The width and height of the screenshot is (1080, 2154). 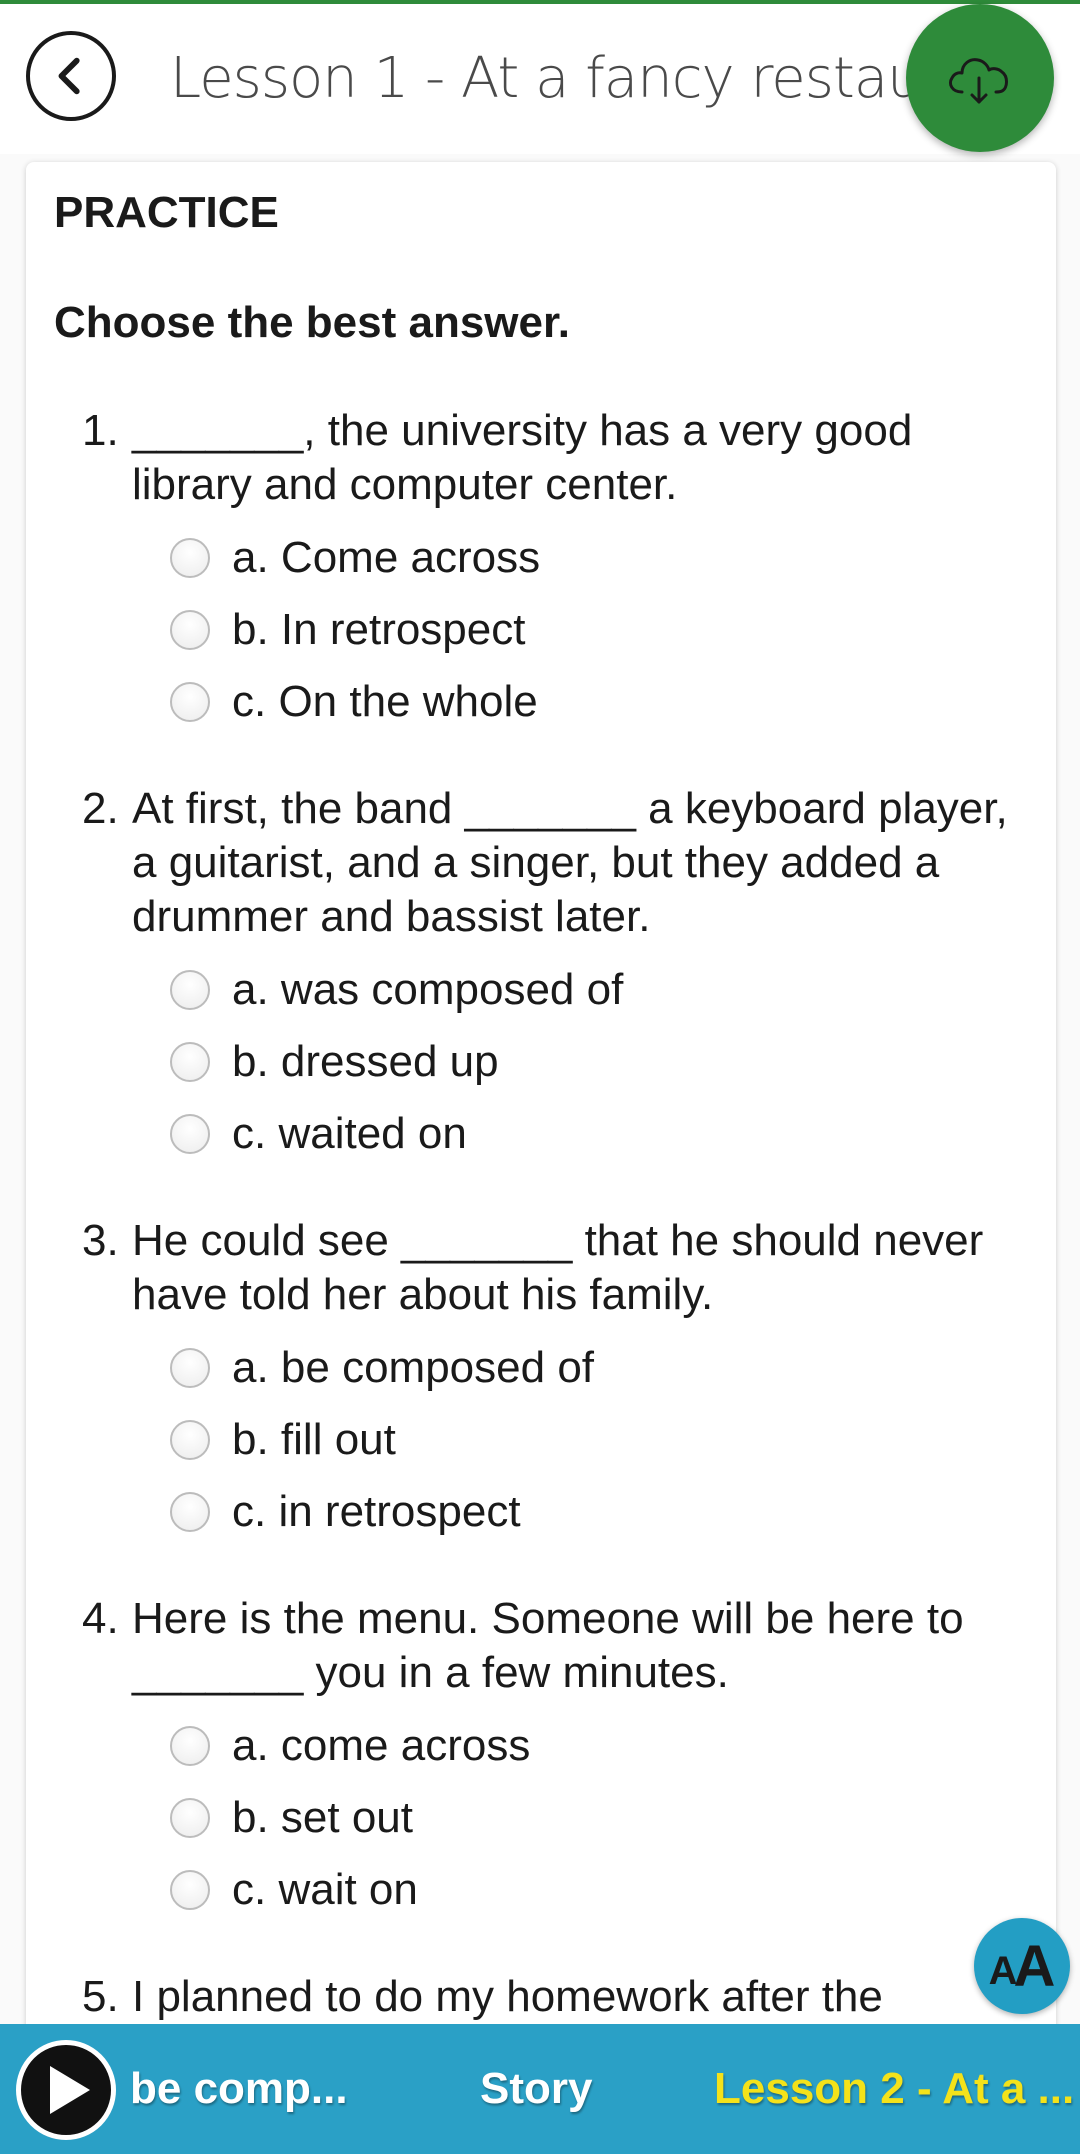 I want to click on section-title: PRACTICE, so click(x=166, y=212).